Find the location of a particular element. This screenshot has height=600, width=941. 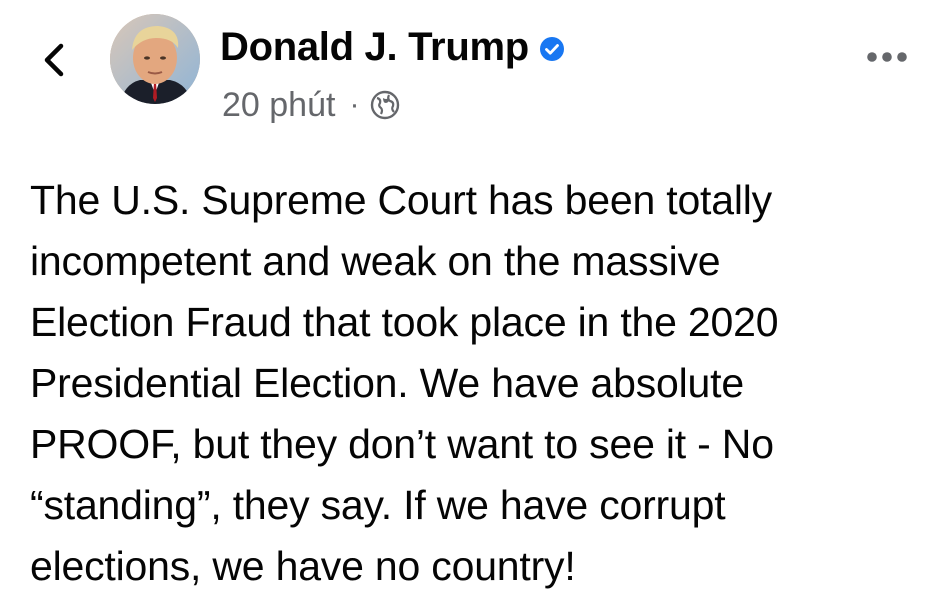

verified-badge-icon is located at coordinates (551, 49).